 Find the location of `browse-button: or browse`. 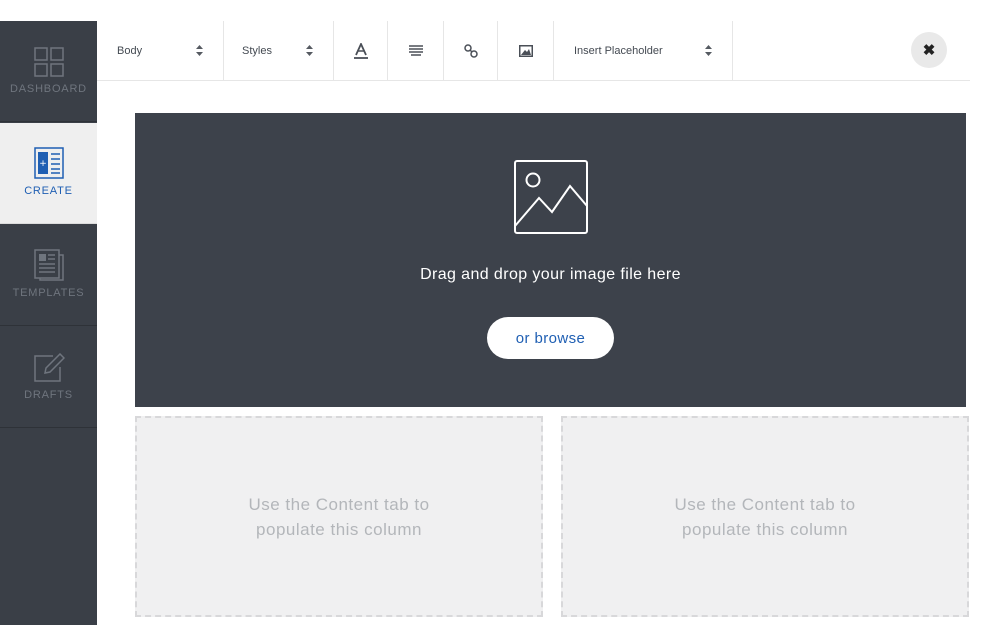

browse-button: or browse is located at coordinates (550, 338).